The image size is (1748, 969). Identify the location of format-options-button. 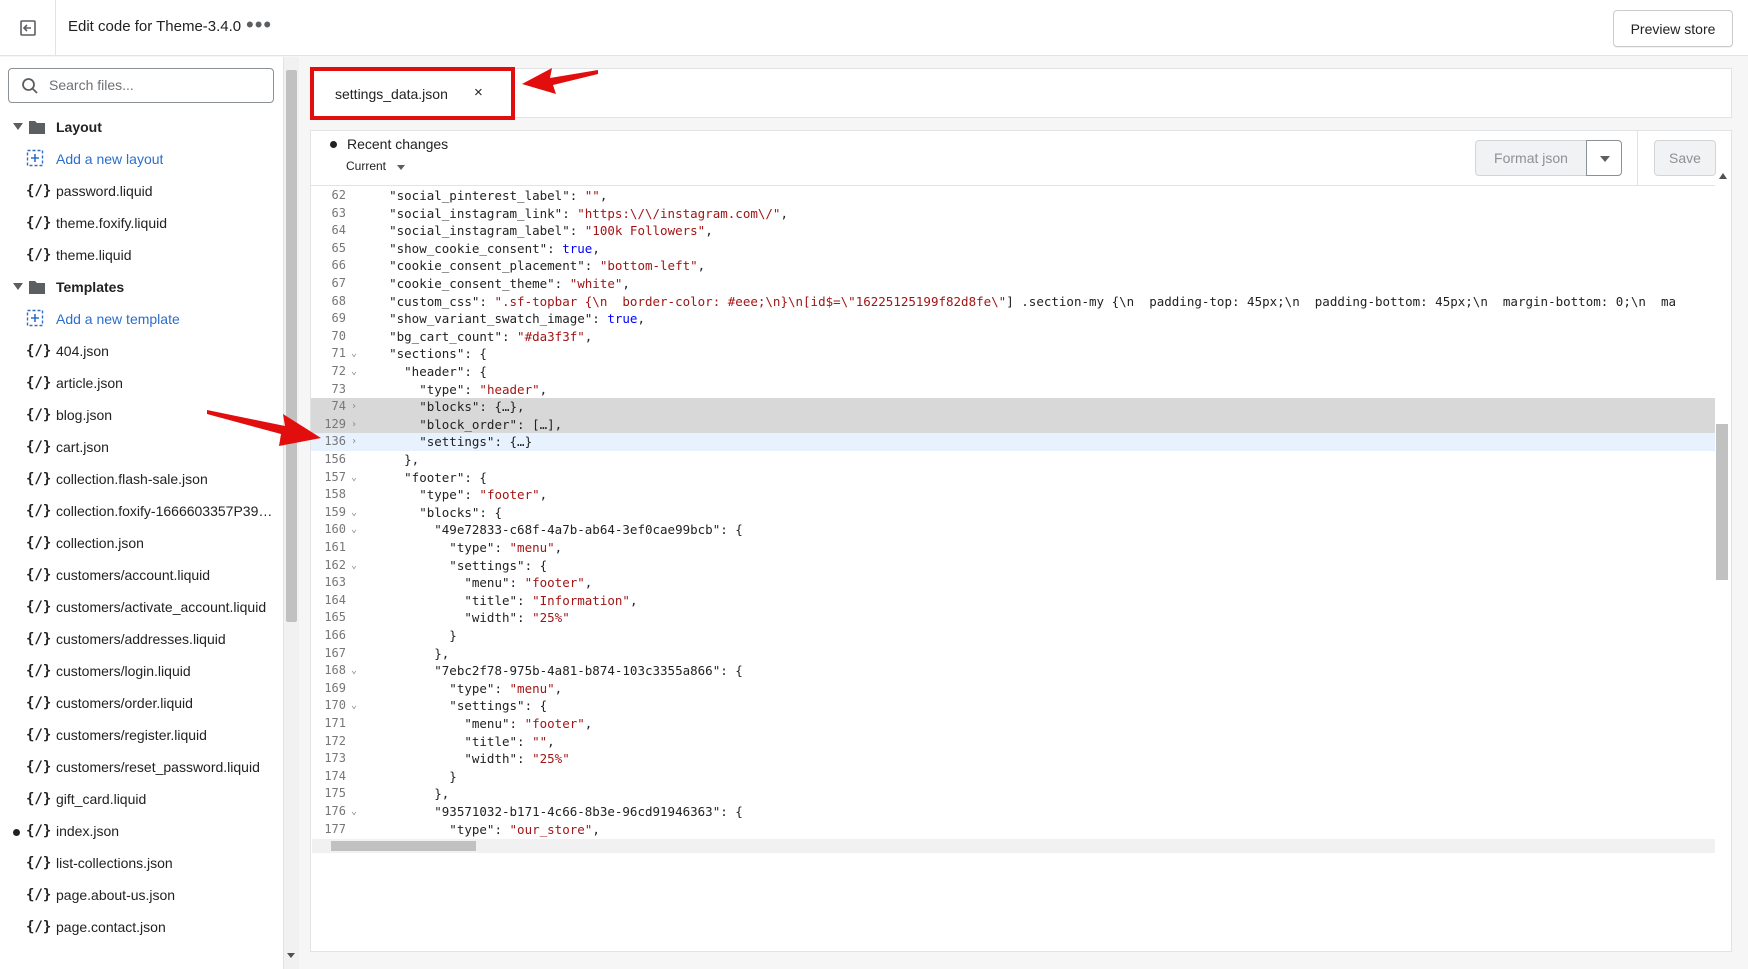
(1604, 158).